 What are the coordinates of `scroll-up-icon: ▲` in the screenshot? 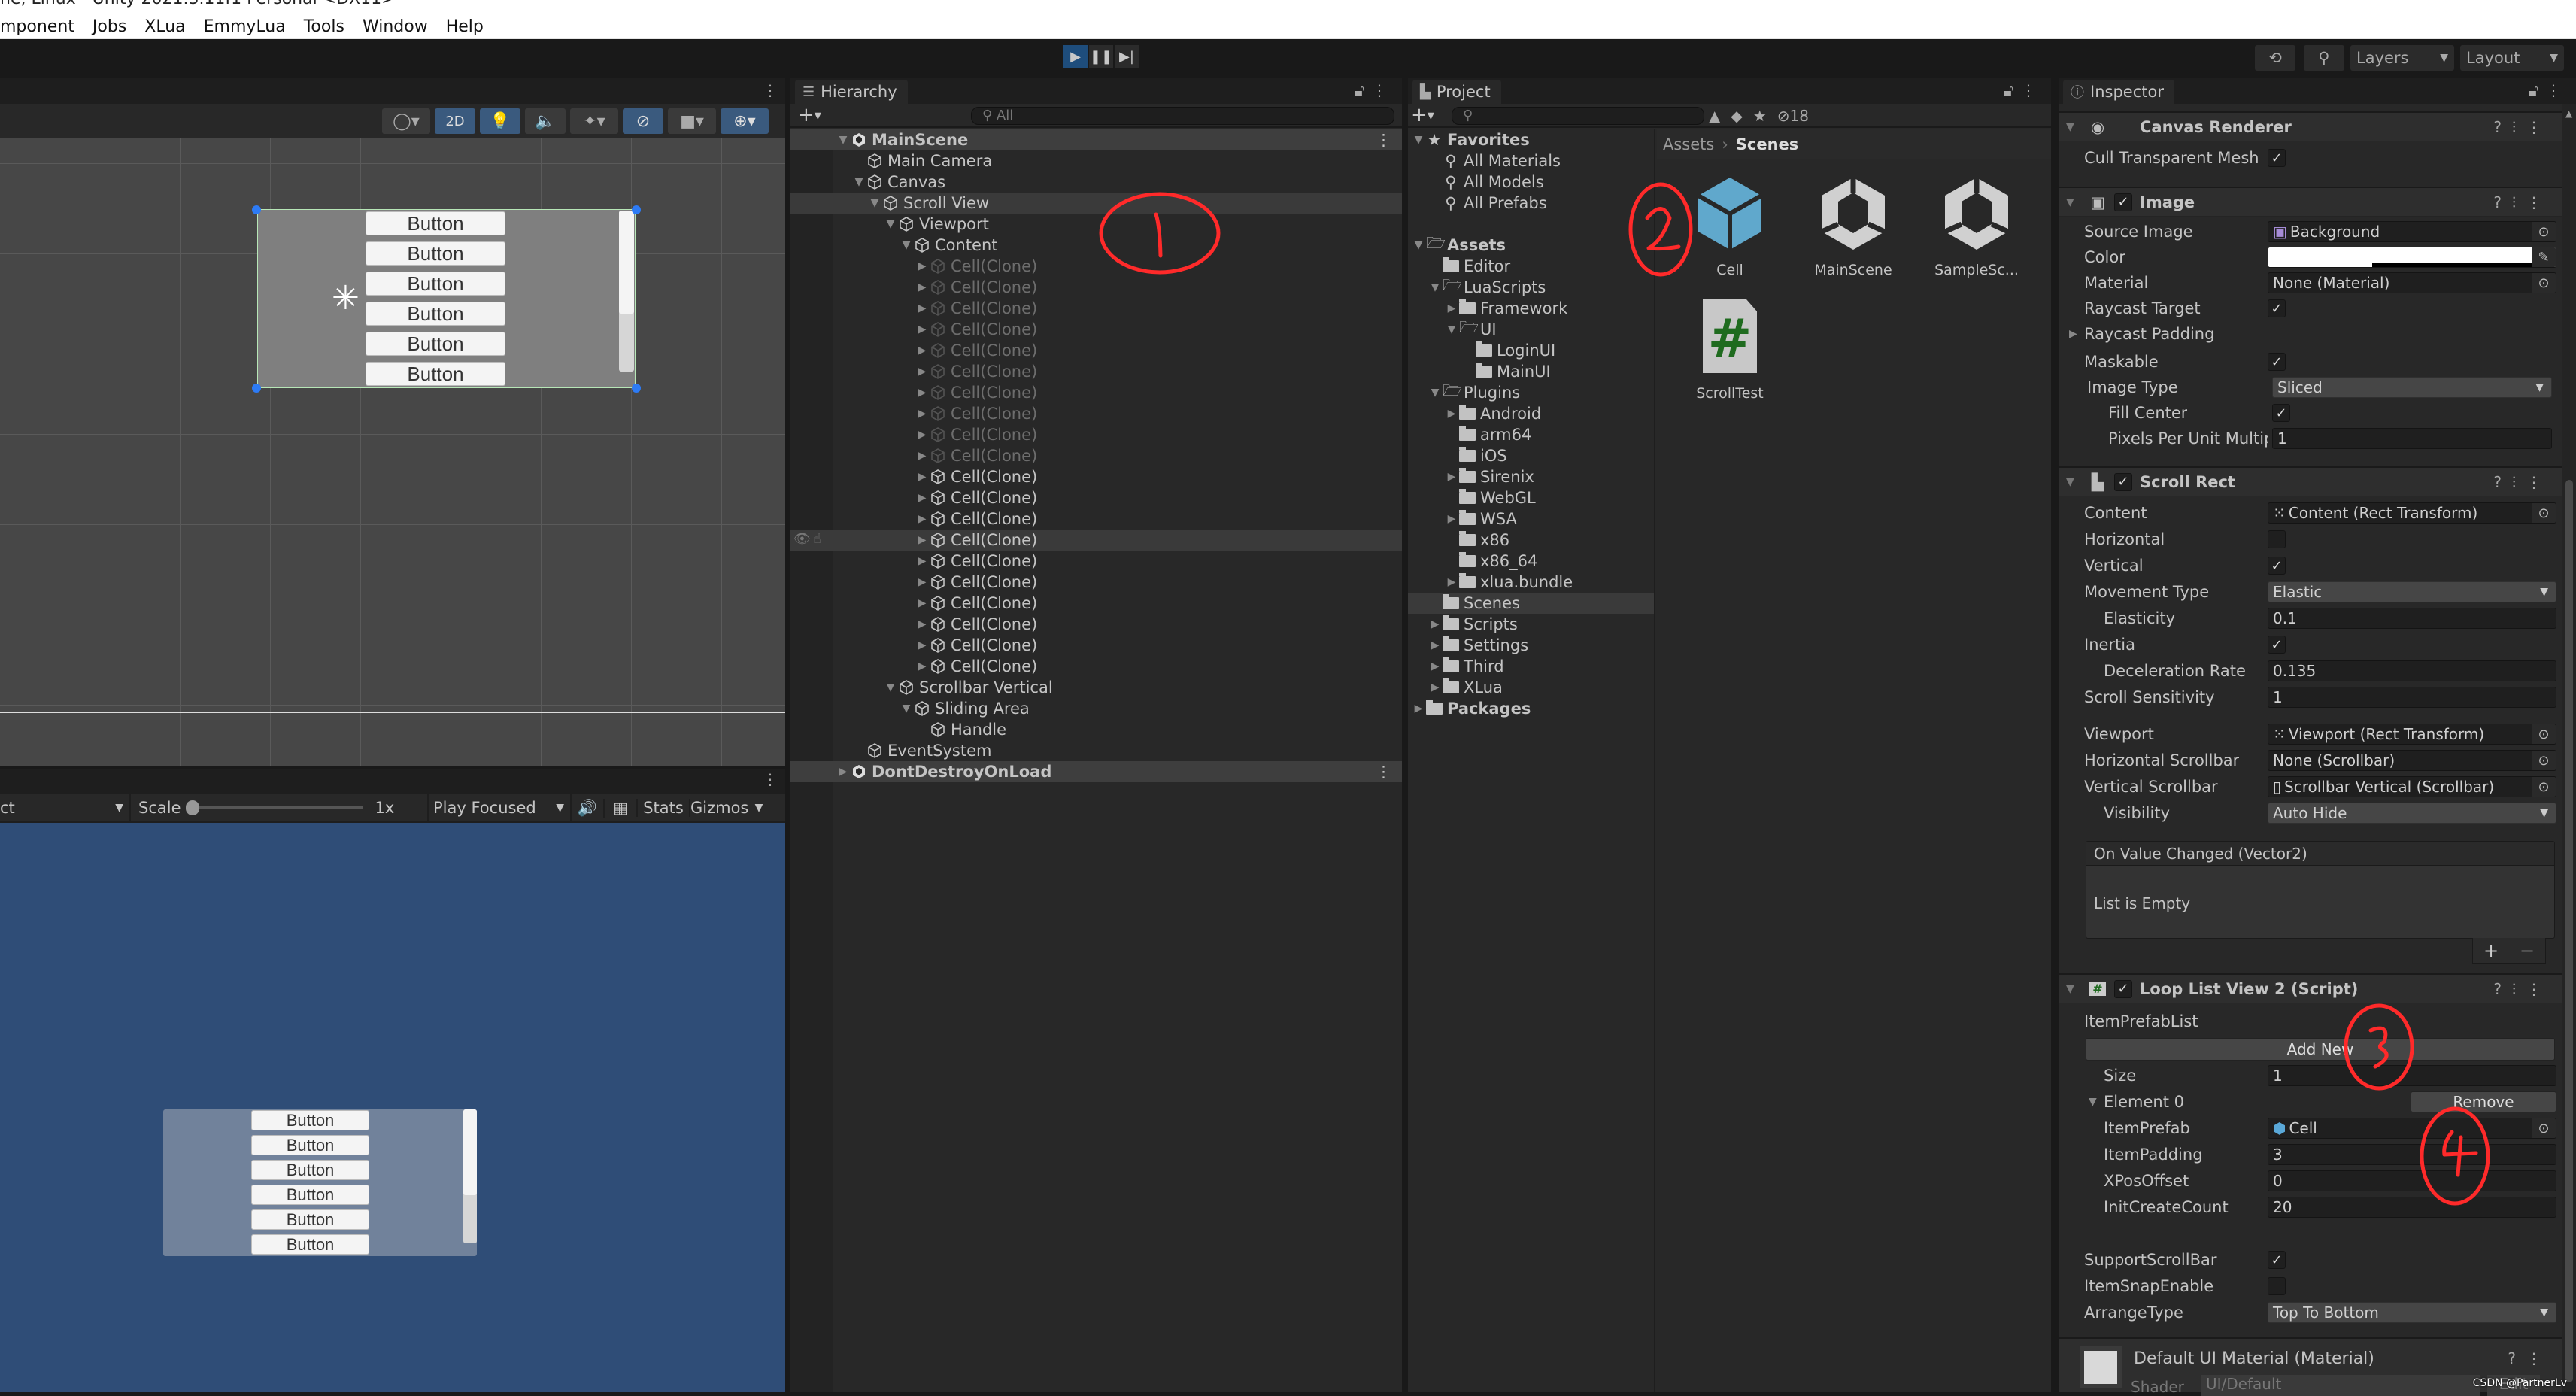 It's located at (2568, 114).